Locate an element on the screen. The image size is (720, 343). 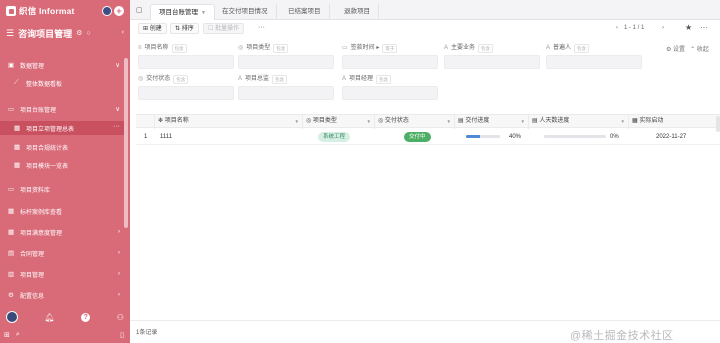
progress-field-icon: ▤ is located at coordinates (535, 121).